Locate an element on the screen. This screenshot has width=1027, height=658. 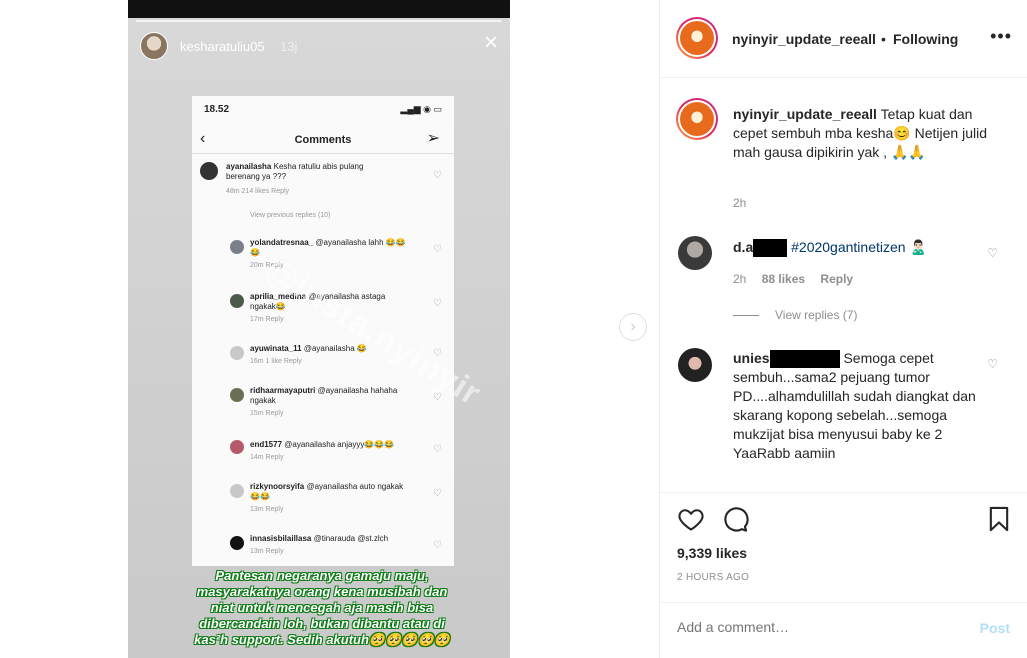
story-top-bar is located at coordinates (319, 9).